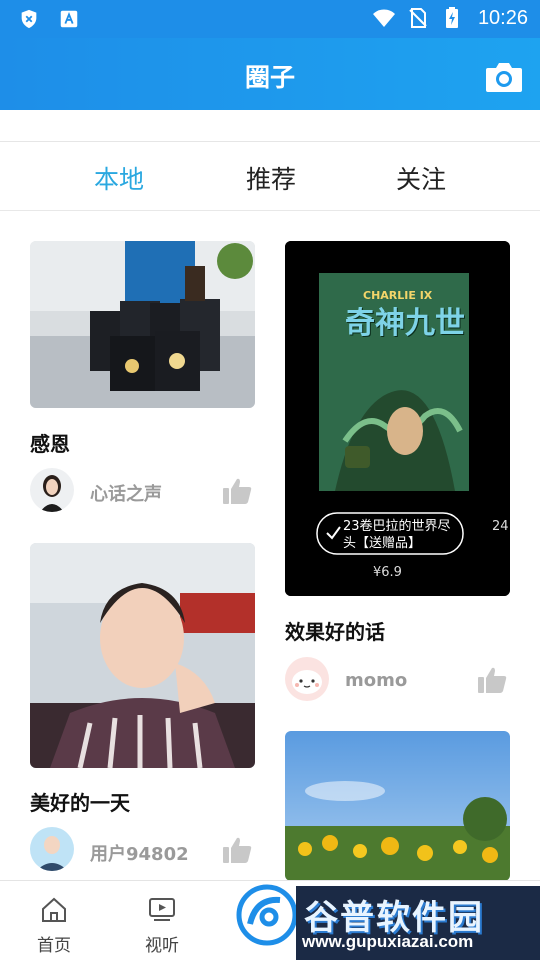 The height and width of the screenshot is (960, 540). Describe the element at coordinates (54, 946) in the screenshot. I see `nav-home-label: 首页` at that location.